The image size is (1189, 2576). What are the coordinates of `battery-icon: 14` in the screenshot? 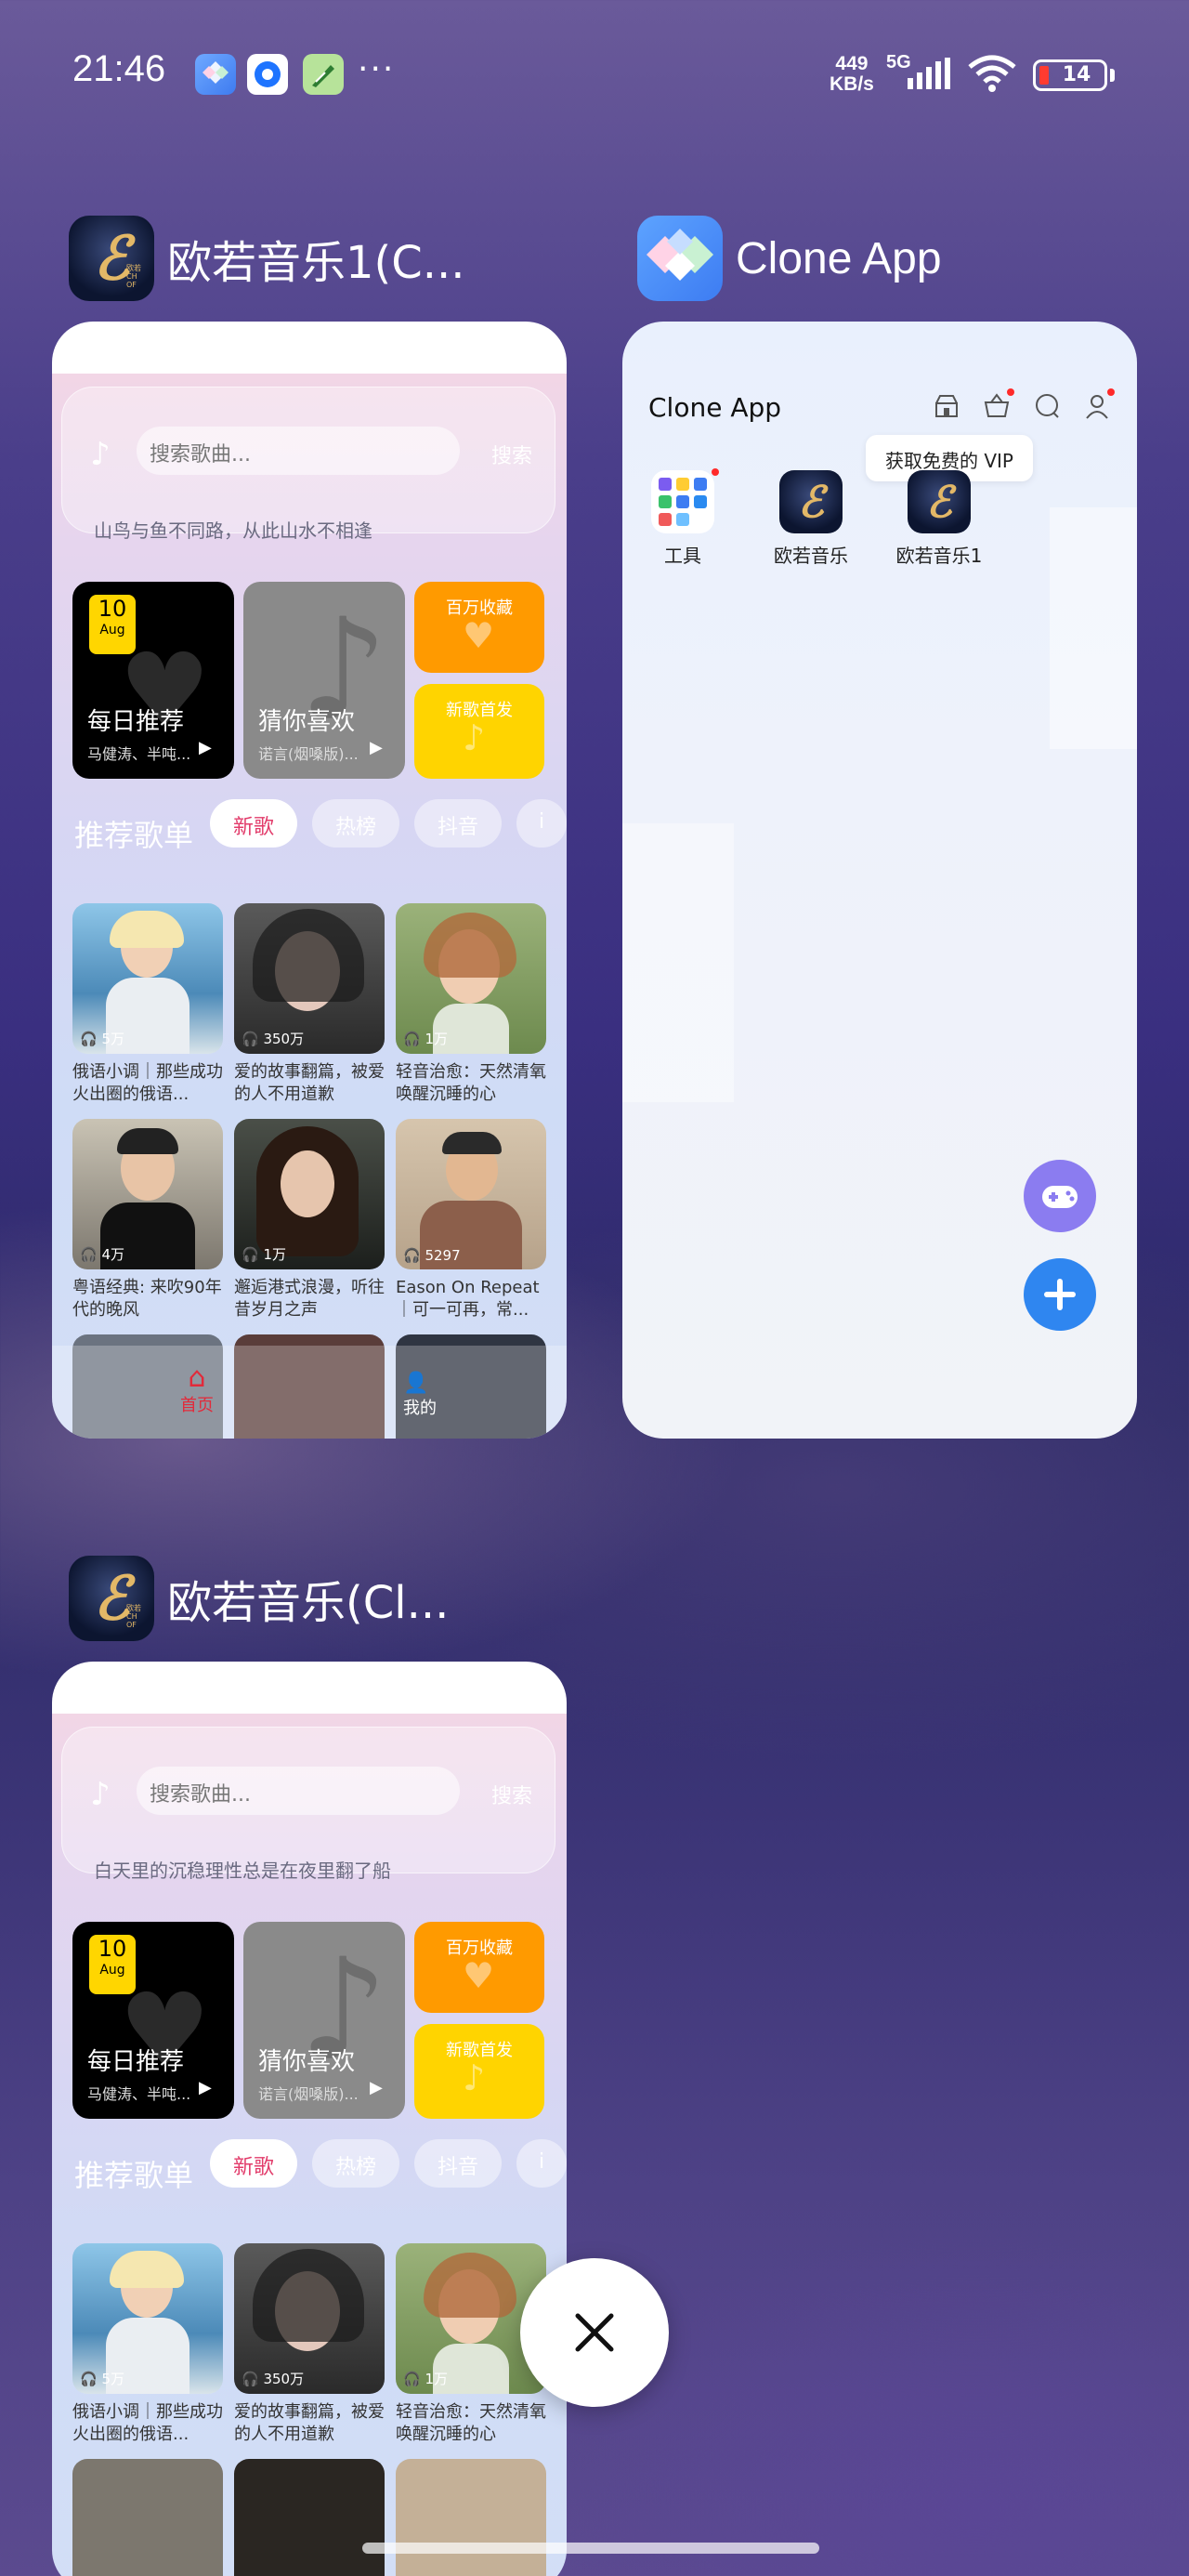 It's located at (1070, 75).